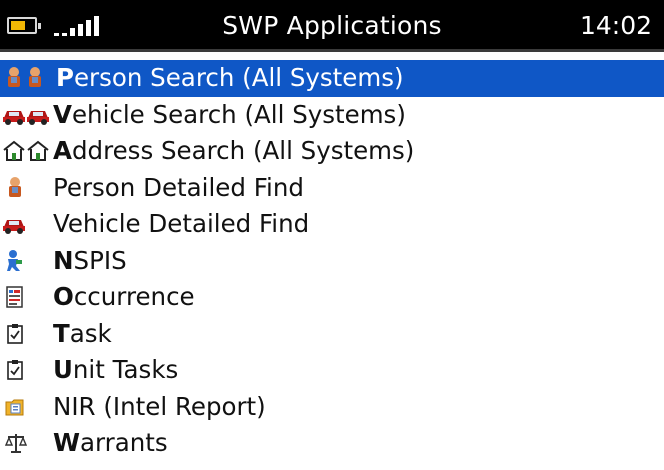  Describe the element at coordinates (26, 115) in the screenshot. I see `two-vehicles-icon` at that location.